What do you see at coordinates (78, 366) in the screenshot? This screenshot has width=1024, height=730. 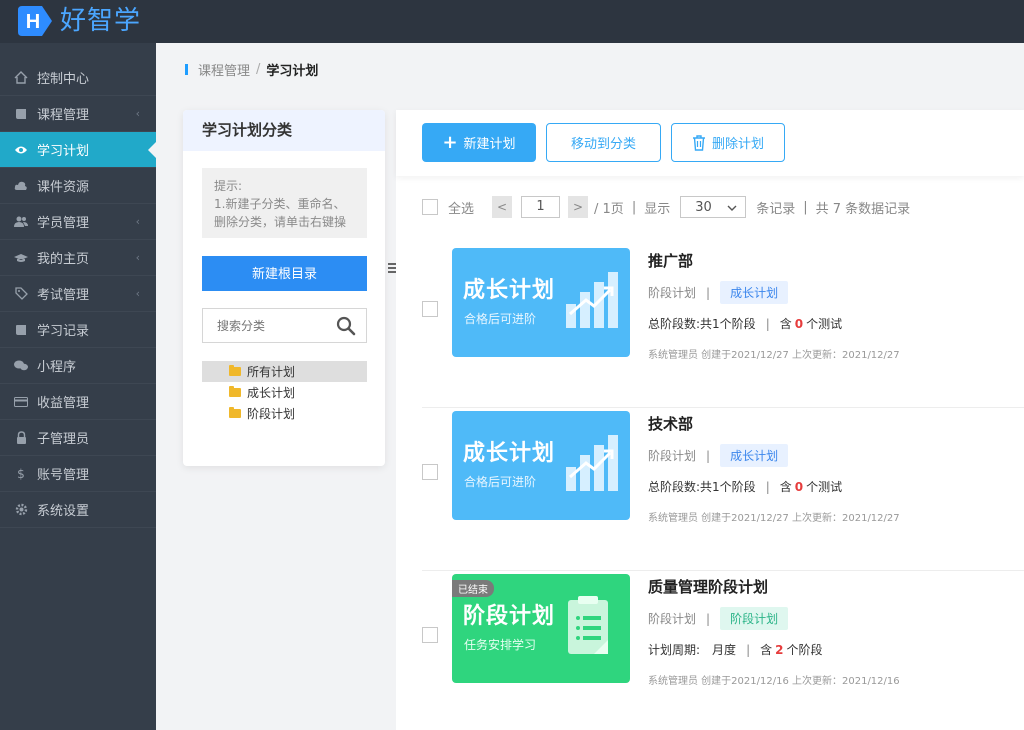 I see `sidebar-item-mini-program: 小程序` at bounding box center [78, 366].